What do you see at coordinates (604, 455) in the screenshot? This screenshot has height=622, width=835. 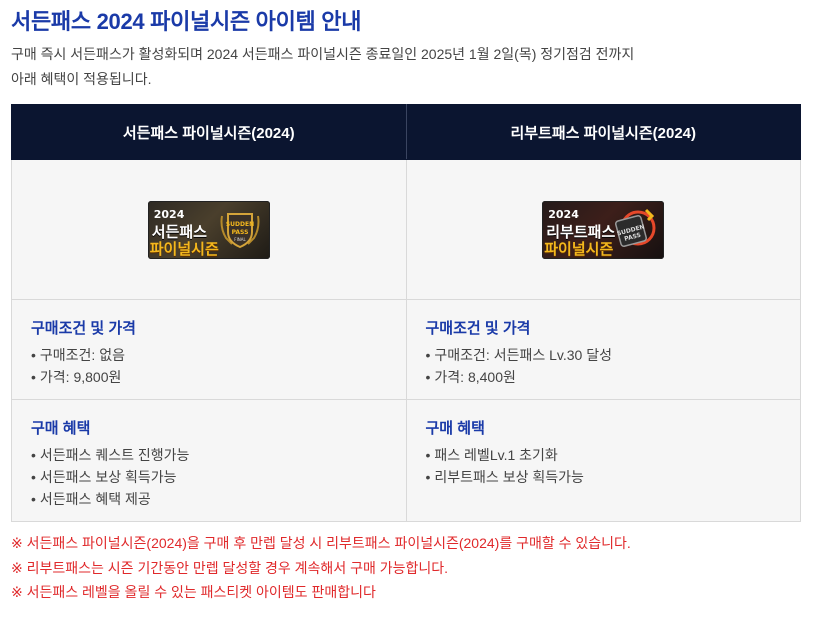 I see `list-item: • 패스 레벨Lv.1 초기화` at bounding box center [604, 455].